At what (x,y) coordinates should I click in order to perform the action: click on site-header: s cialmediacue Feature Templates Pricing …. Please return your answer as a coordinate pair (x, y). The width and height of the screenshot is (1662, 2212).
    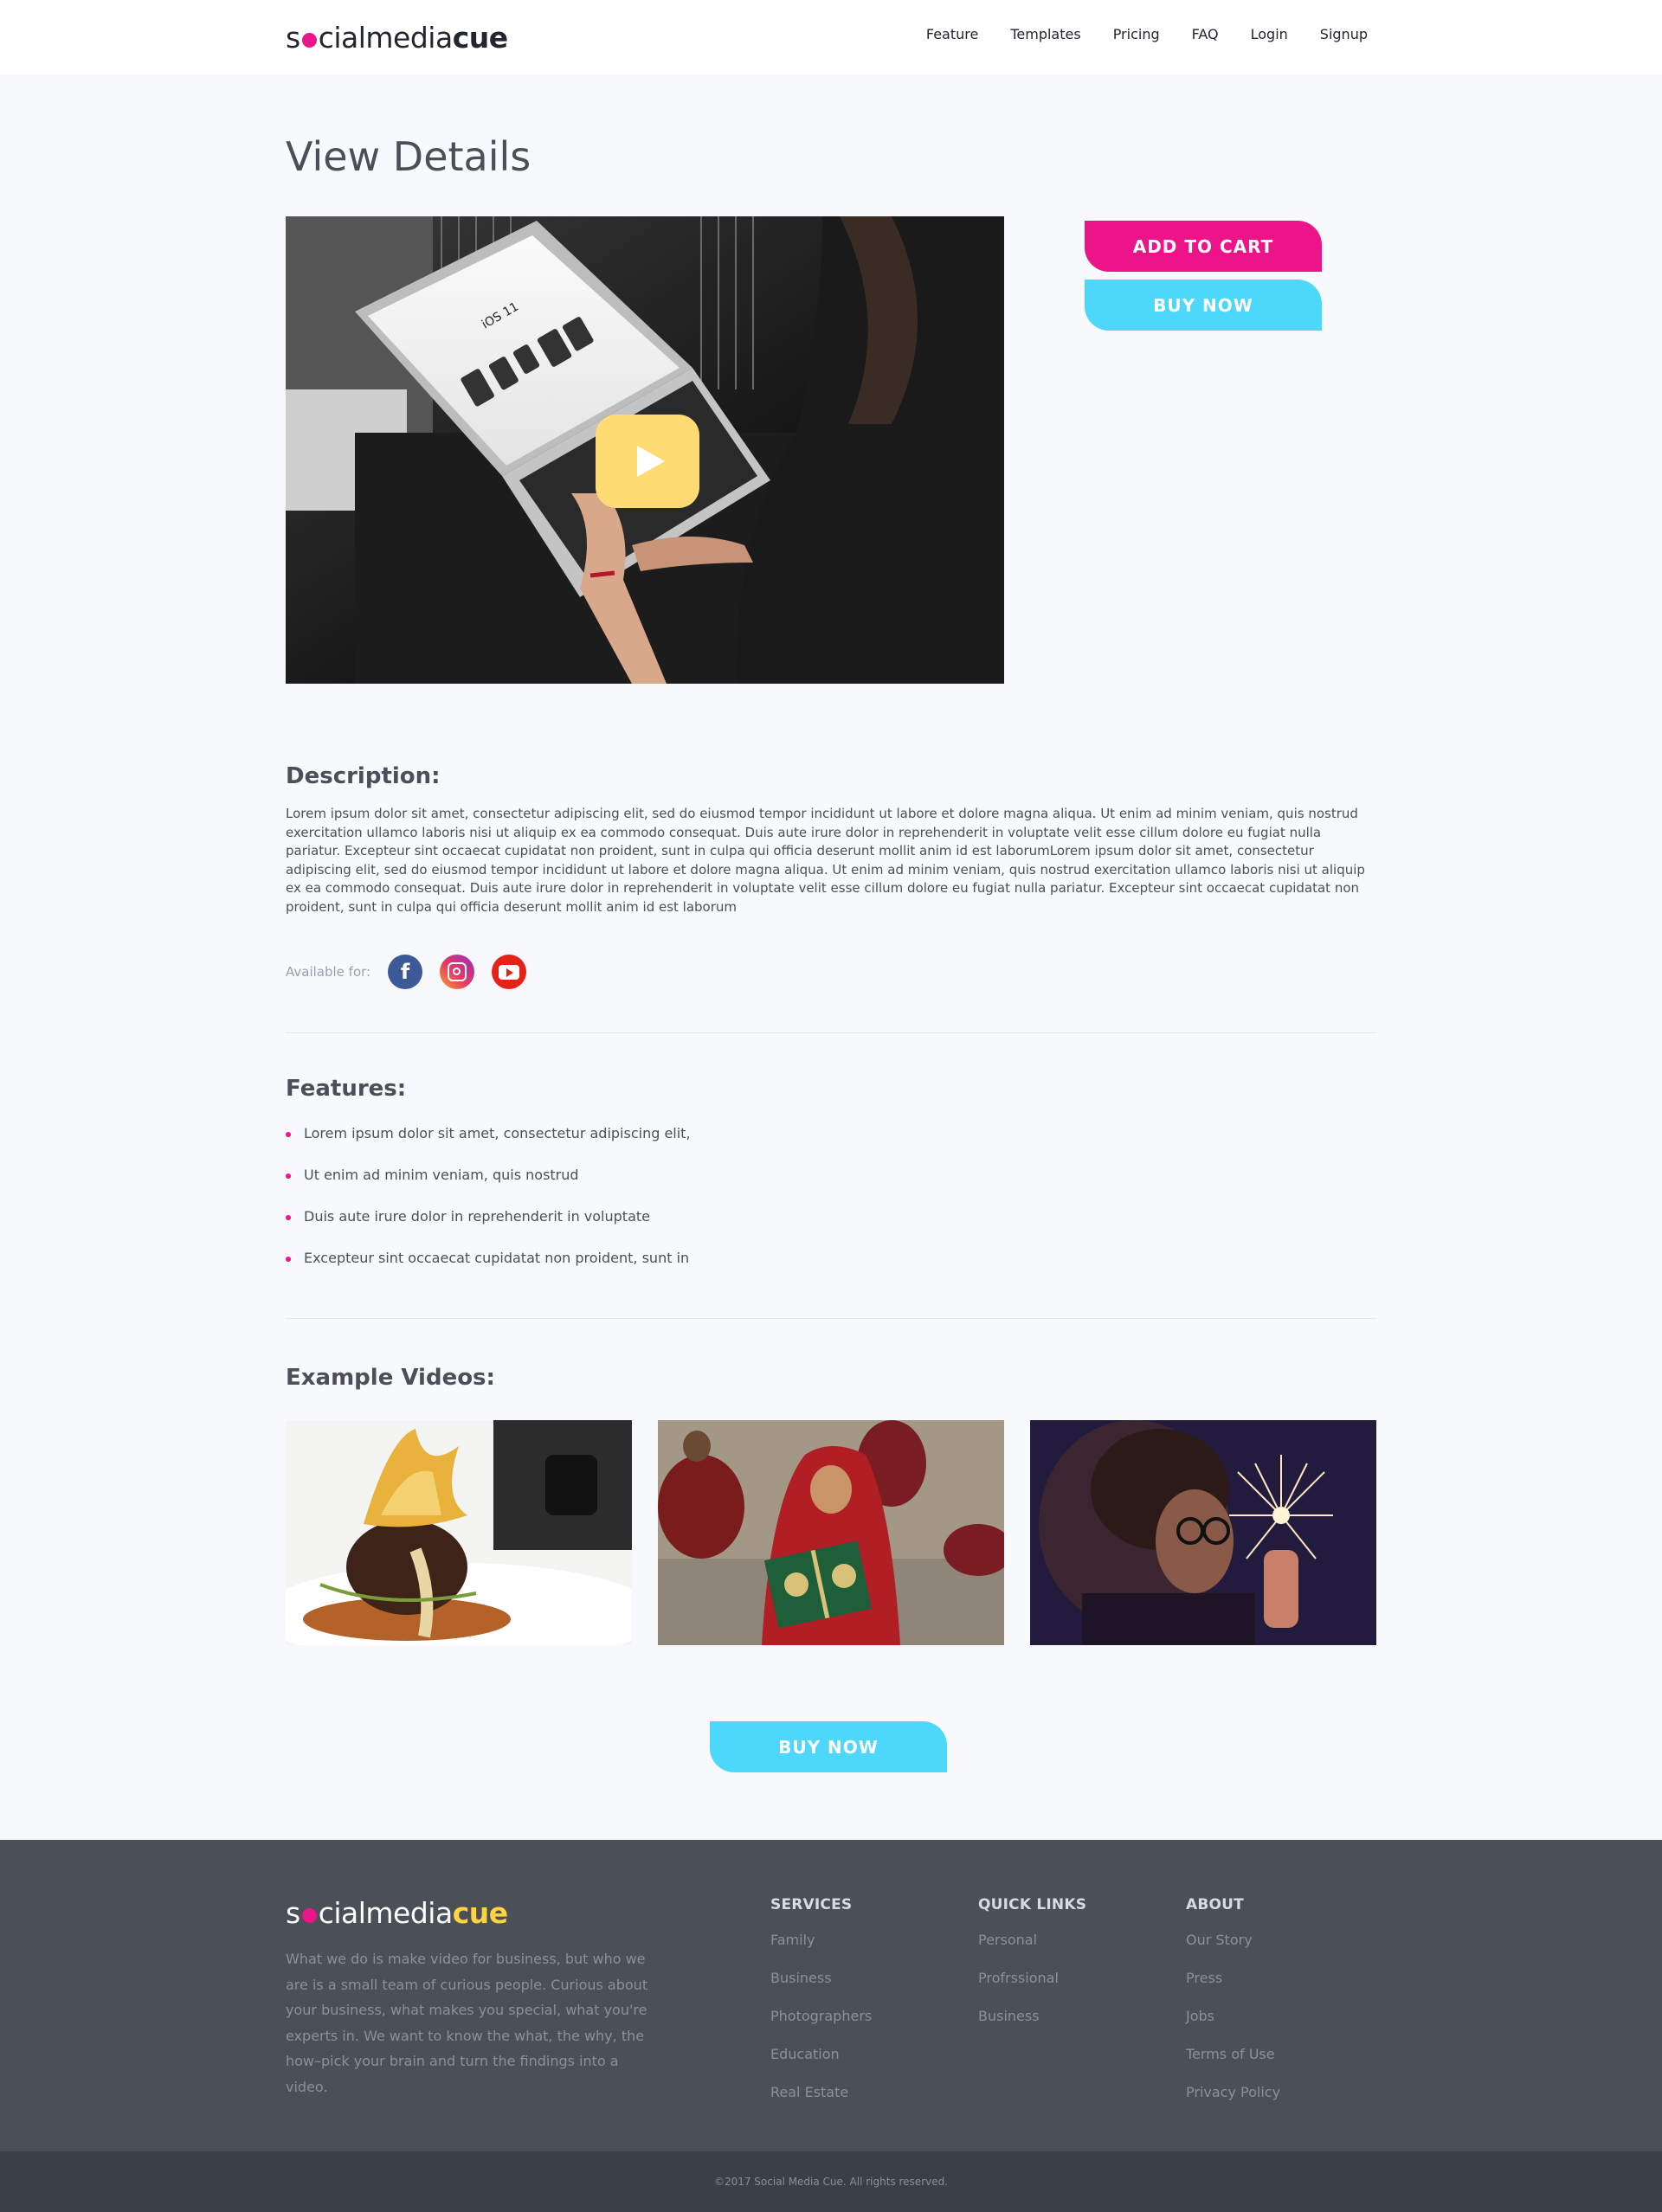
    Looking at the image, I should click on (831, 37).